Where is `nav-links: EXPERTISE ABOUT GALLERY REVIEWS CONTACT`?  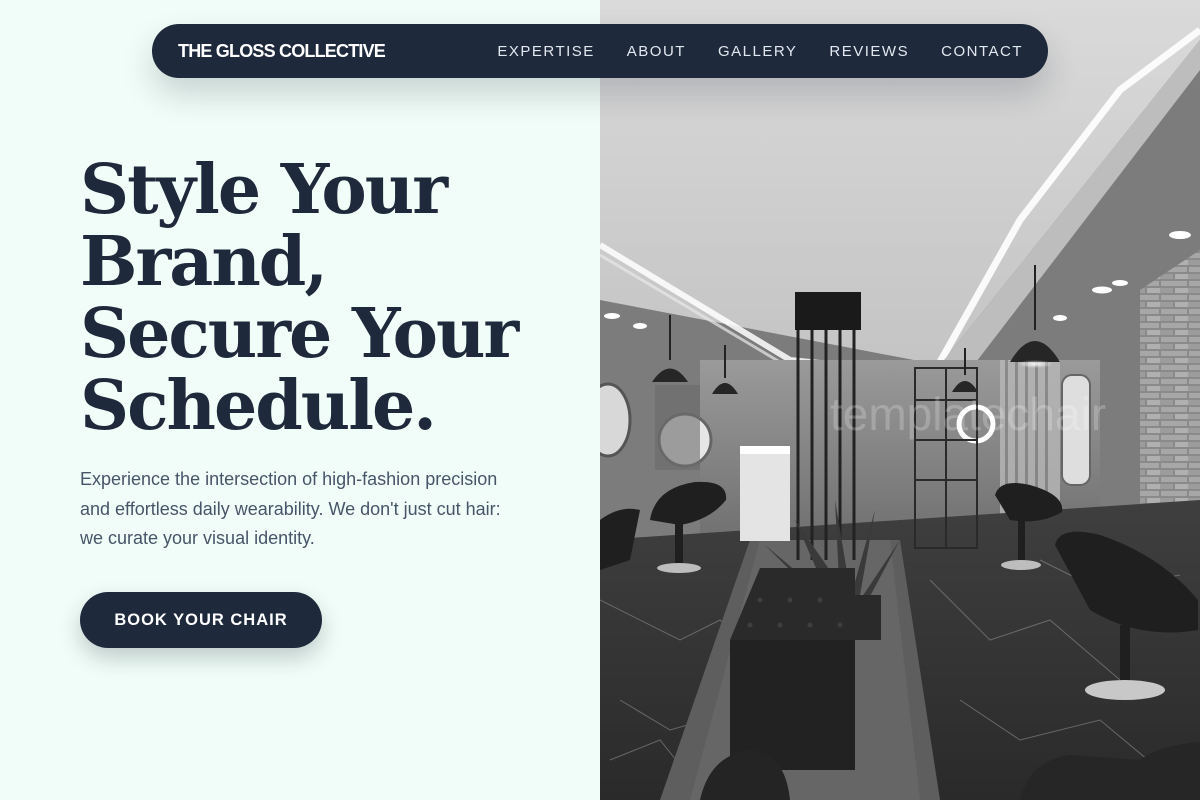 nav-links: EXPERTISE ABOUT GALLERY REVIEWS CONTACT is located at coordinates (760, 51).